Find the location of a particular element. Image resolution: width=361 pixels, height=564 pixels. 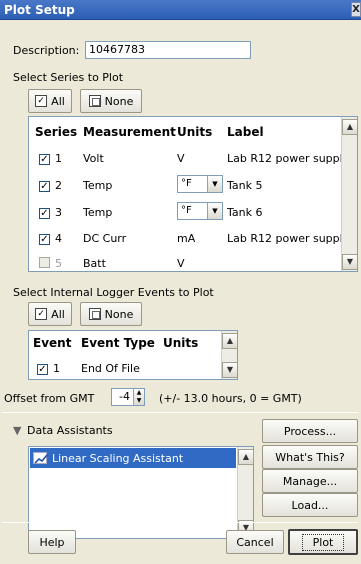

series-number: 1 is located at coordinates (58, 158).